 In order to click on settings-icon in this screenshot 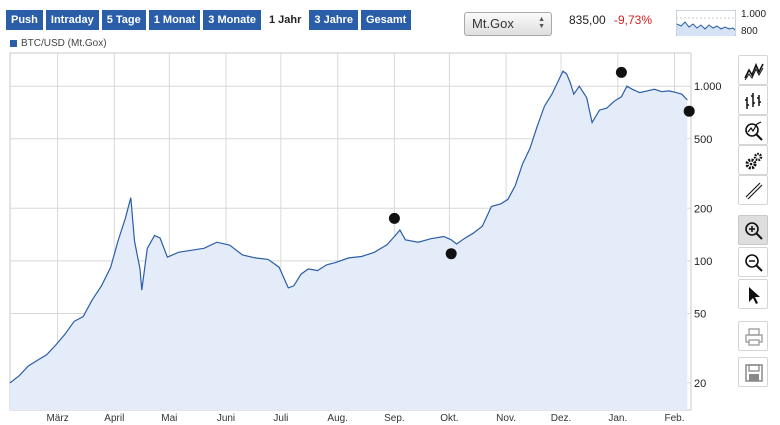, I will do `click(754, 161)`.